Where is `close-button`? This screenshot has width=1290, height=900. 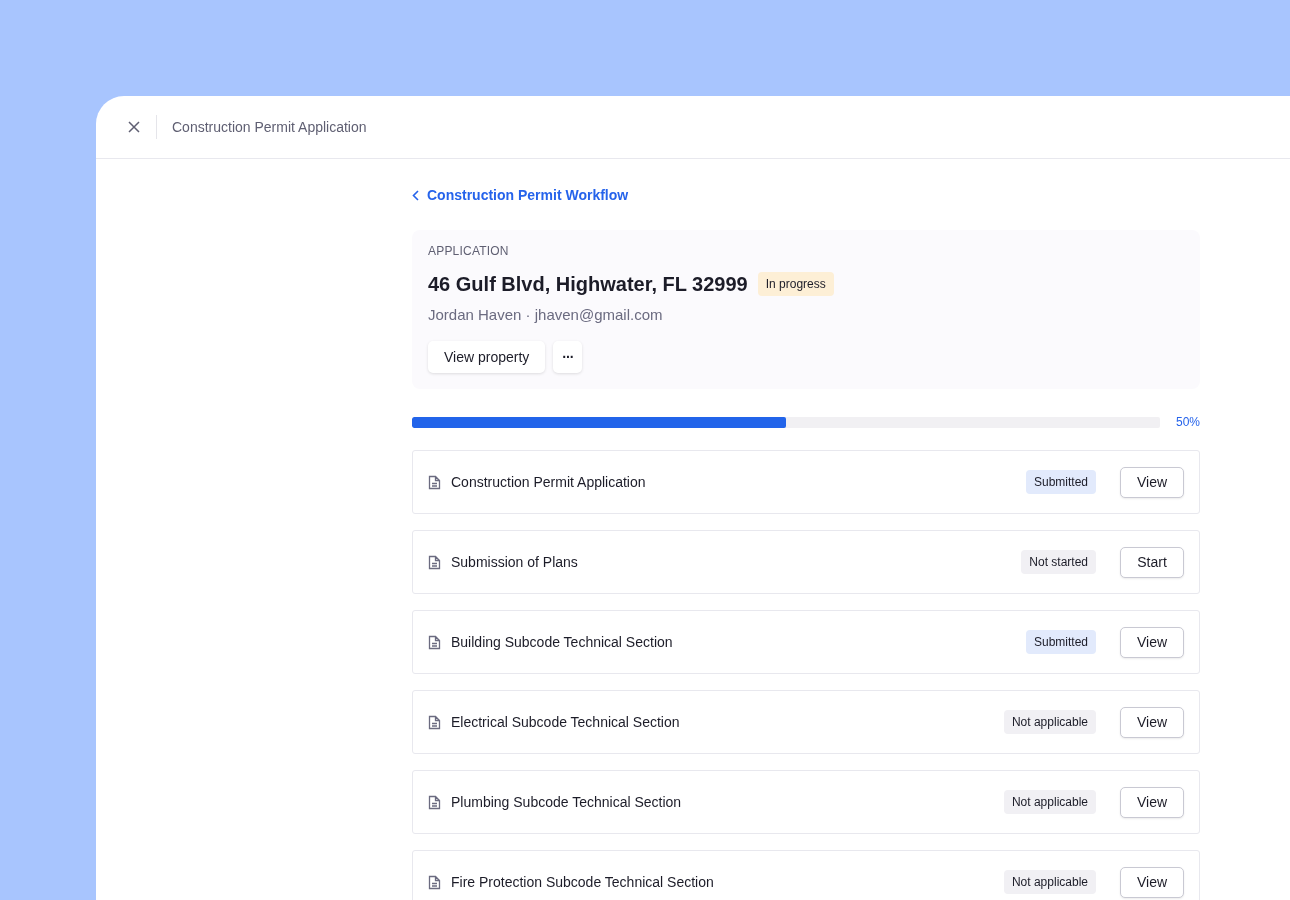 close-button is located at coordinates (134, 127).